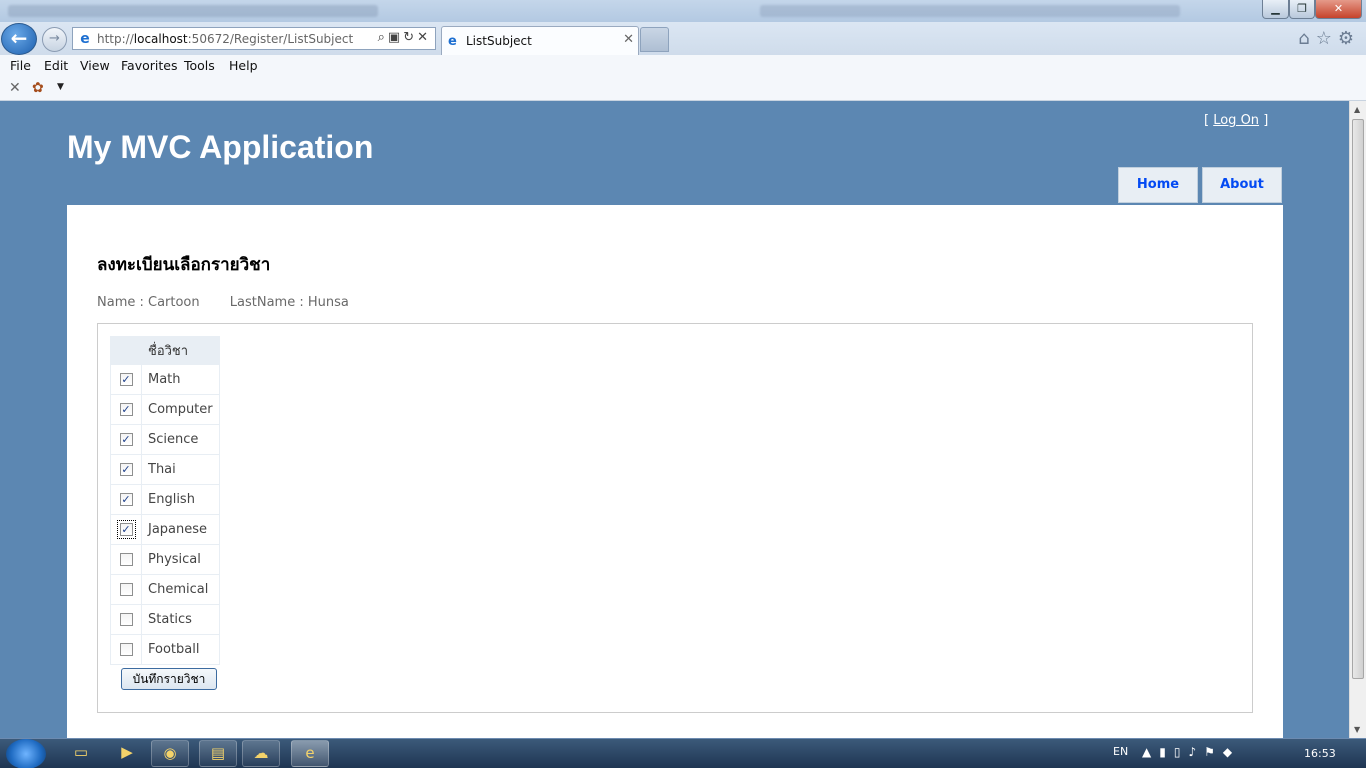 The image size is (1366, 768). Describe the element at coordinates (1327, 38) in the screenshot. I see `favorites-star-icon: ☆` at that location.